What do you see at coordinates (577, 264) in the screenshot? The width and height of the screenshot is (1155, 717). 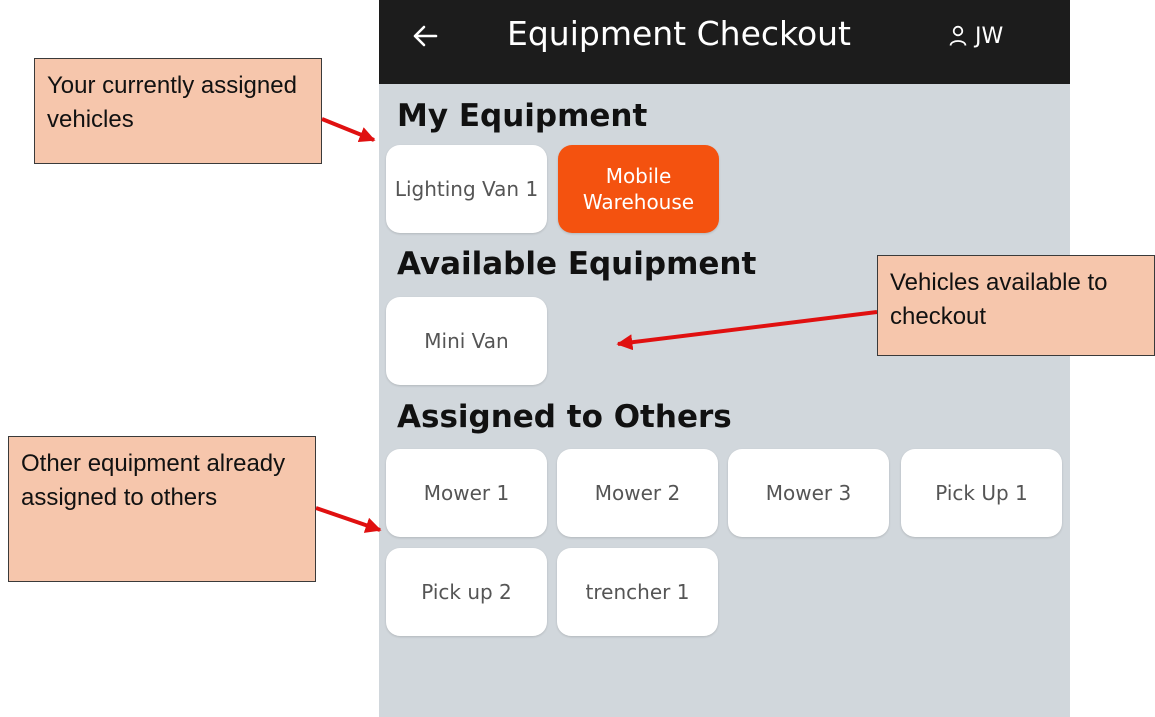 I see `section-heading-available-equipment: Available Equipment` at bounding box center [577, 264].